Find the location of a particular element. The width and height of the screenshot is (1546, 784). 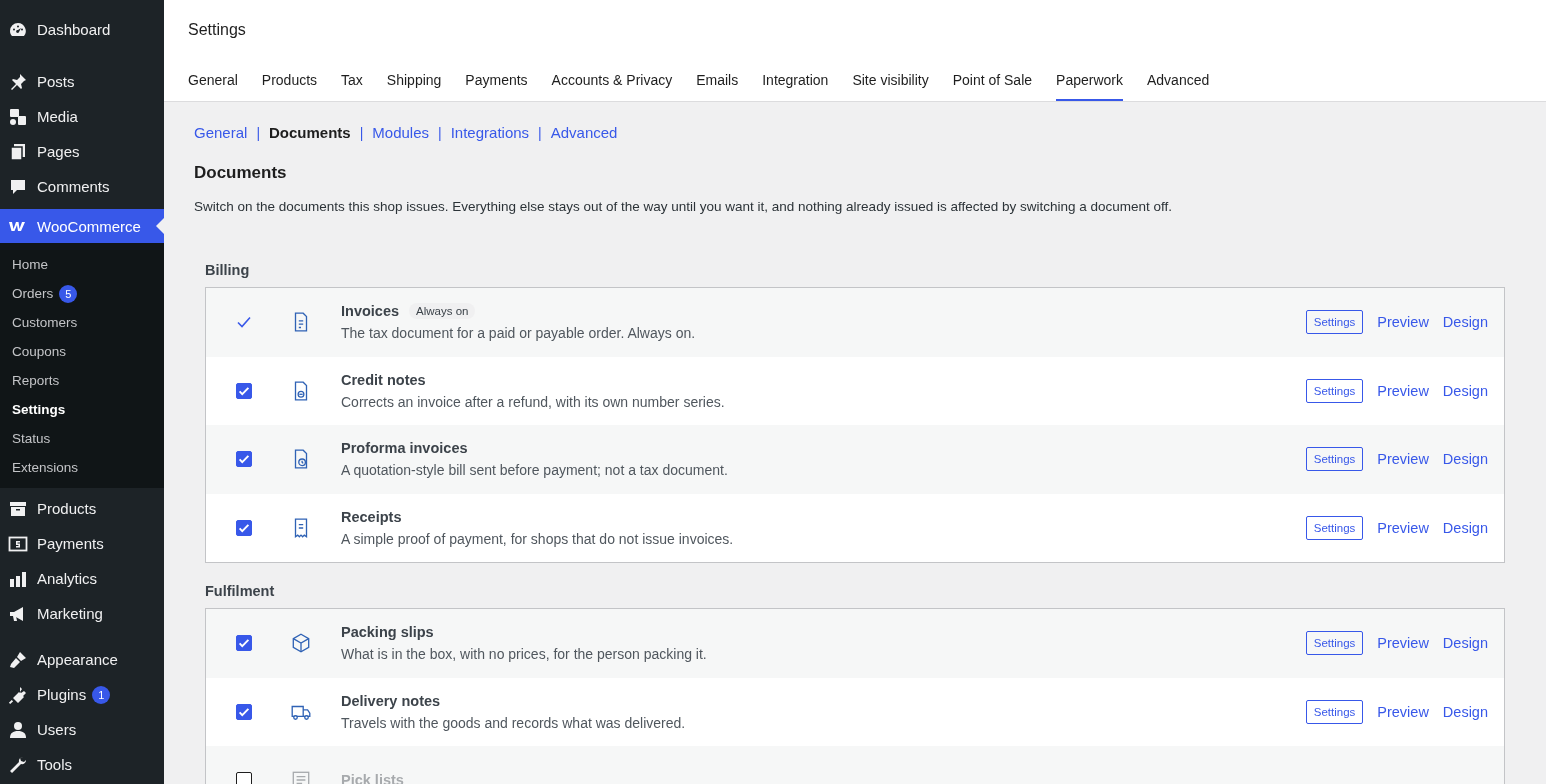

sidebar-item: Pages is located at coordinates (82, 151).